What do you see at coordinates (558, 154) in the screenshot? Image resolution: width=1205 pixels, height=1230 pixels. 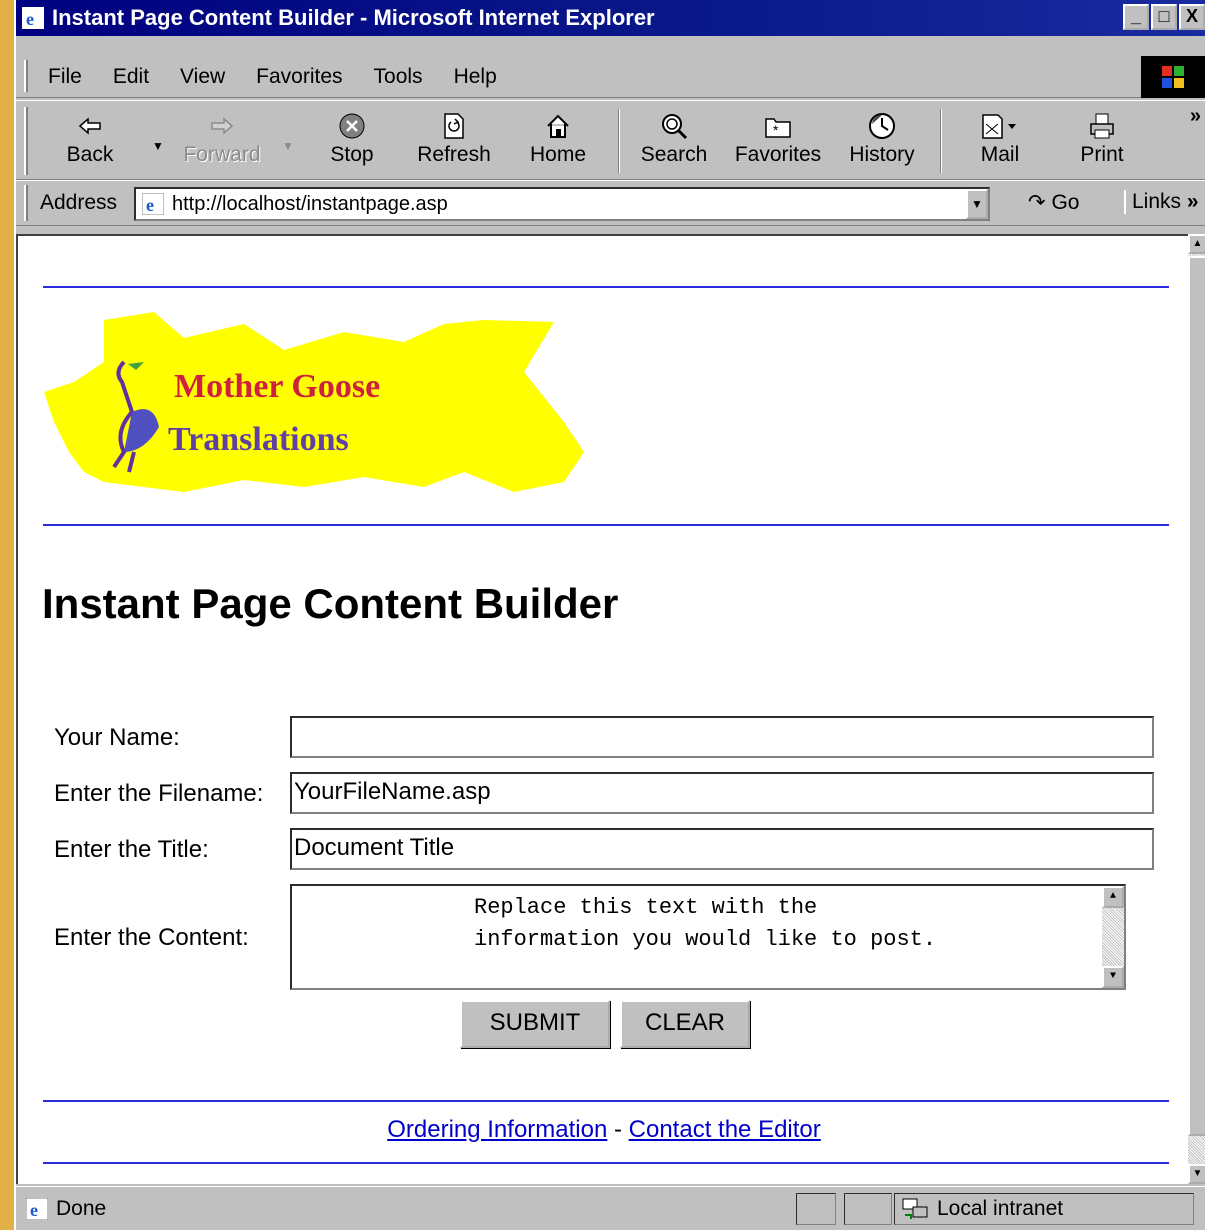 I see `home-label: Home` at bounding box center [558, 154].